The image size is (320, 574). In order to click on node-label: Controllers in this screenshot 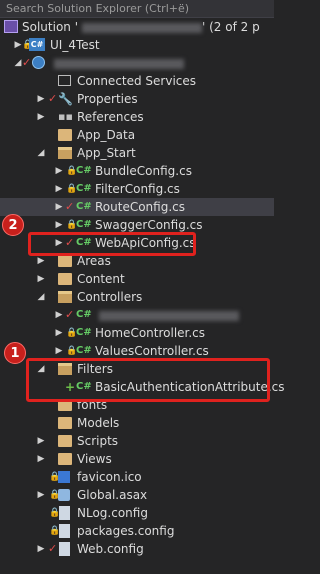, I will do `click(110, 297)`.